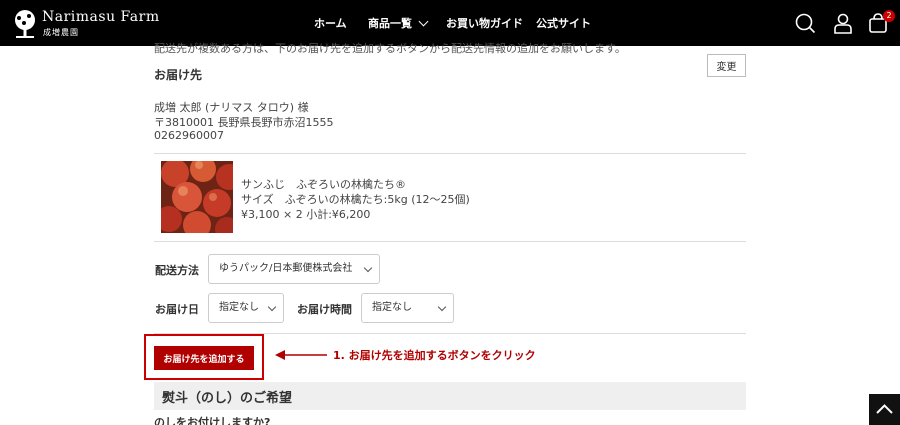 This screenshot has width=900, height=425. I want to click on noshi-question: のしをお付けしますか?, so click(212, 420).